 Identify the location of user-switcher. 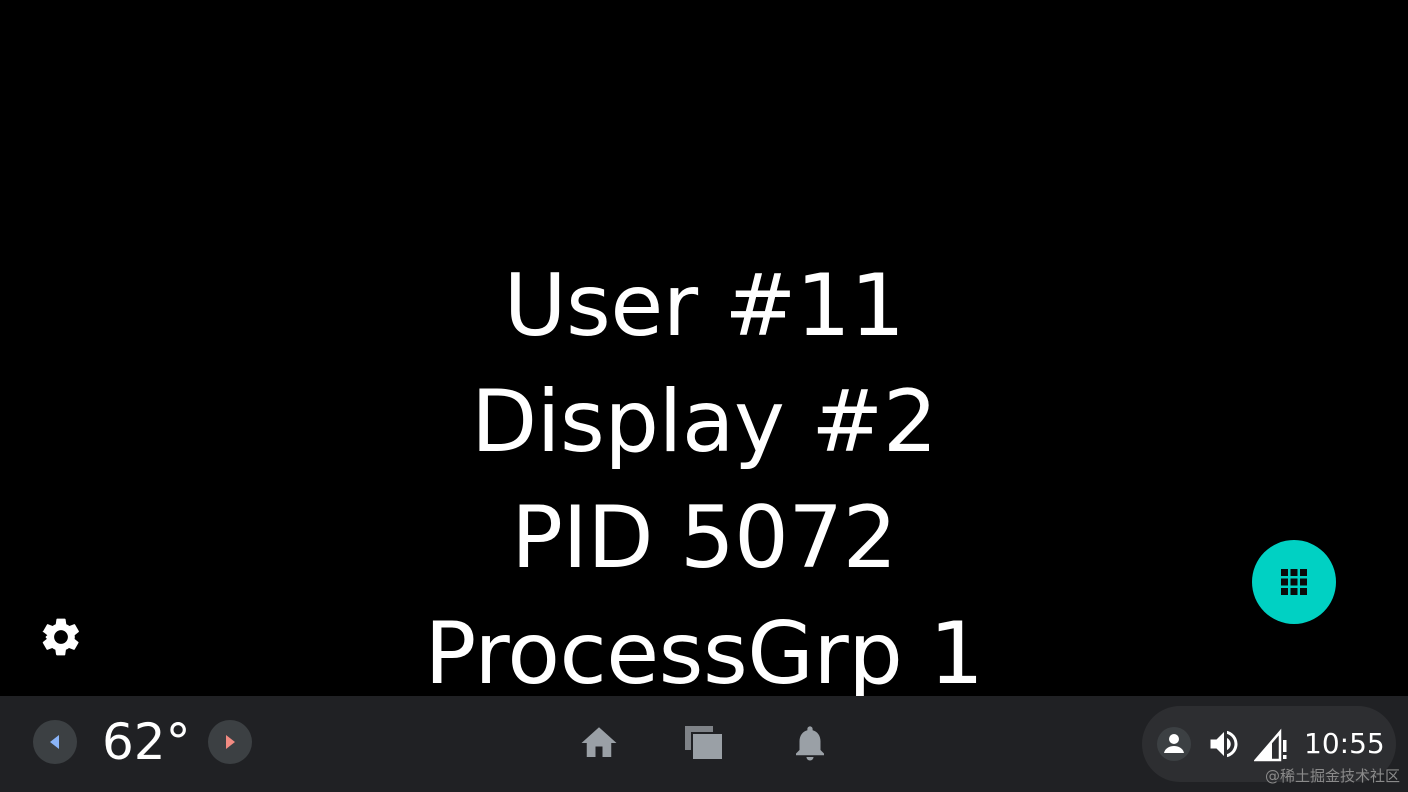
(1174, 744).